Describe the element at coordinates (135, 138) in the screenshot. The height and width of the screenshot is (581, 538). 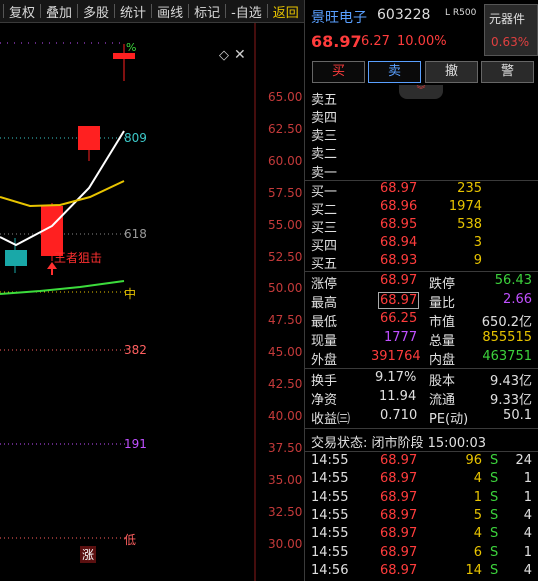
I see `fib-809-label: 809` at that location.